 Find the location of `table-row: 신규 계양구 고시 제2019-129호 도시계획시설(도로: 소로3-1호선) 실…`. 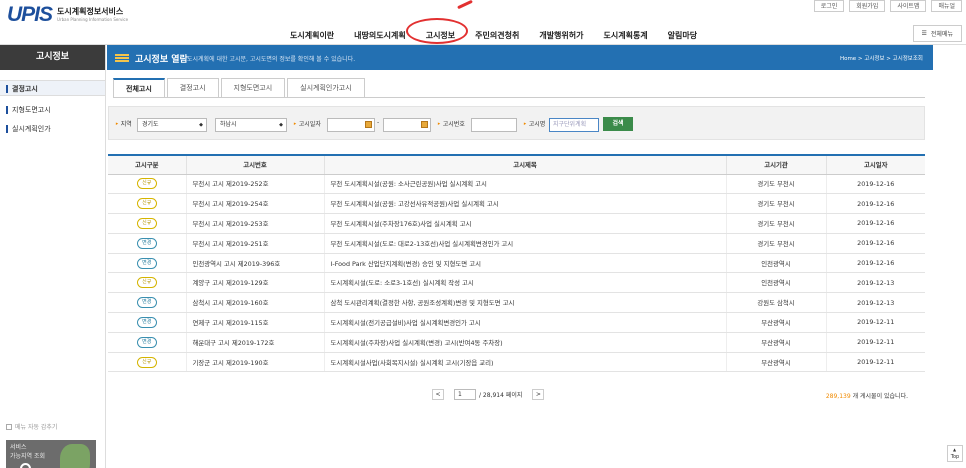

table-row: 신규 계양구 고시 제2019-129호 도시계획시설(도로: 소로3-1호선) 실… is located at coordinates (516, 283).